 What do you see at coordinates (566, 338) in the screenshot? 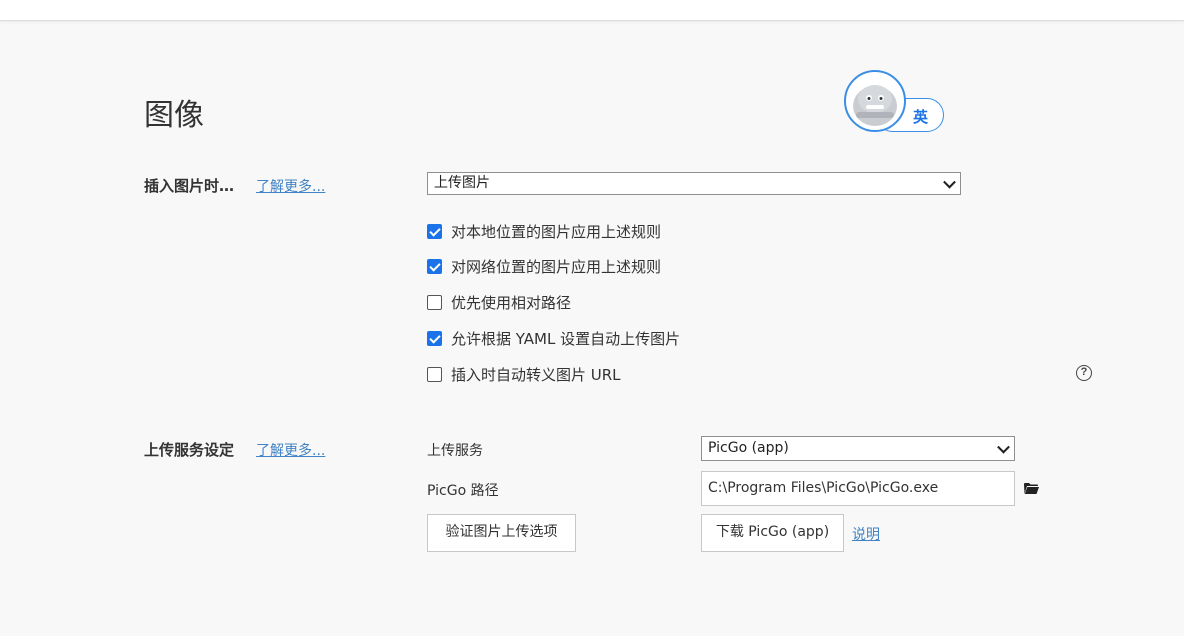
I see `option-label: 允许根据 YAML 设置自动上传图片` at bounding box center [566, 338].